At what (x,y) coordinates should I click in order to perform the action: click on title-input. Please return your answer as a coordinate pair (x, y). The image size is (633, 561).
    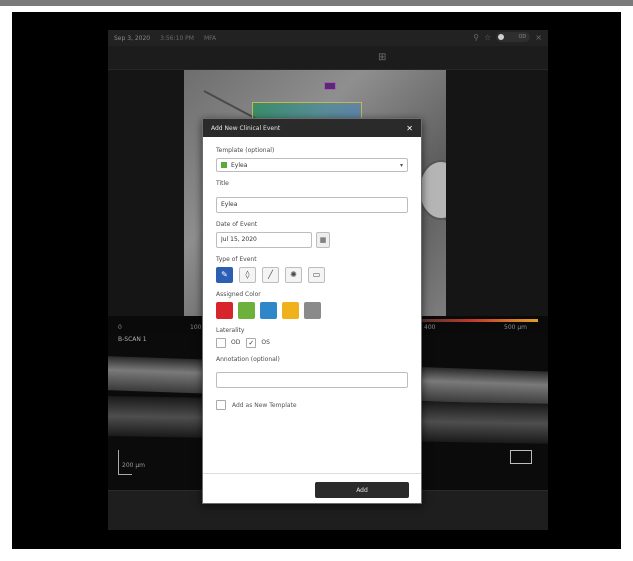
    Looking at the image, I should click on (312, 204).